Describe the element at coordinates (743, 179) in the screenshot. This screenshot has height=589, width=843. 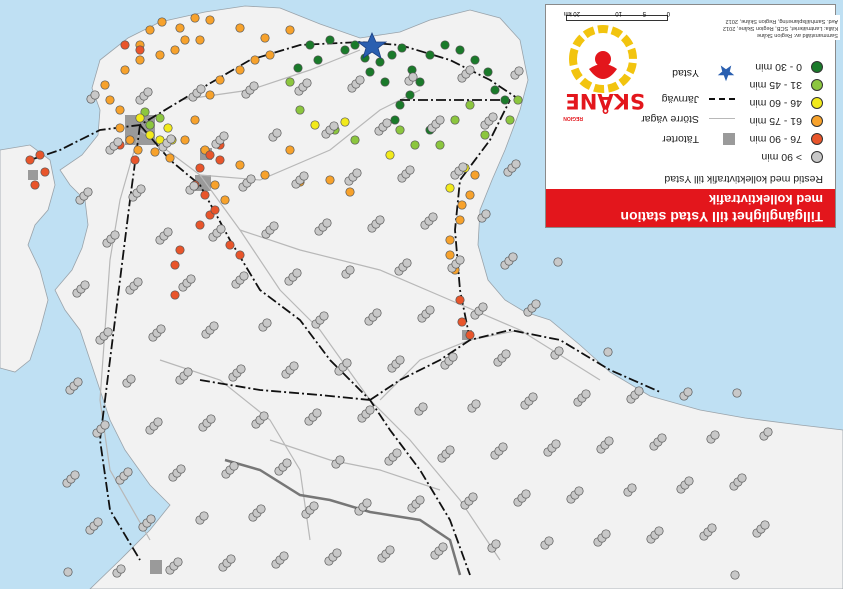
I see `legend-subtitle: Restid med kollektivtrafik till Ystad` at that location.